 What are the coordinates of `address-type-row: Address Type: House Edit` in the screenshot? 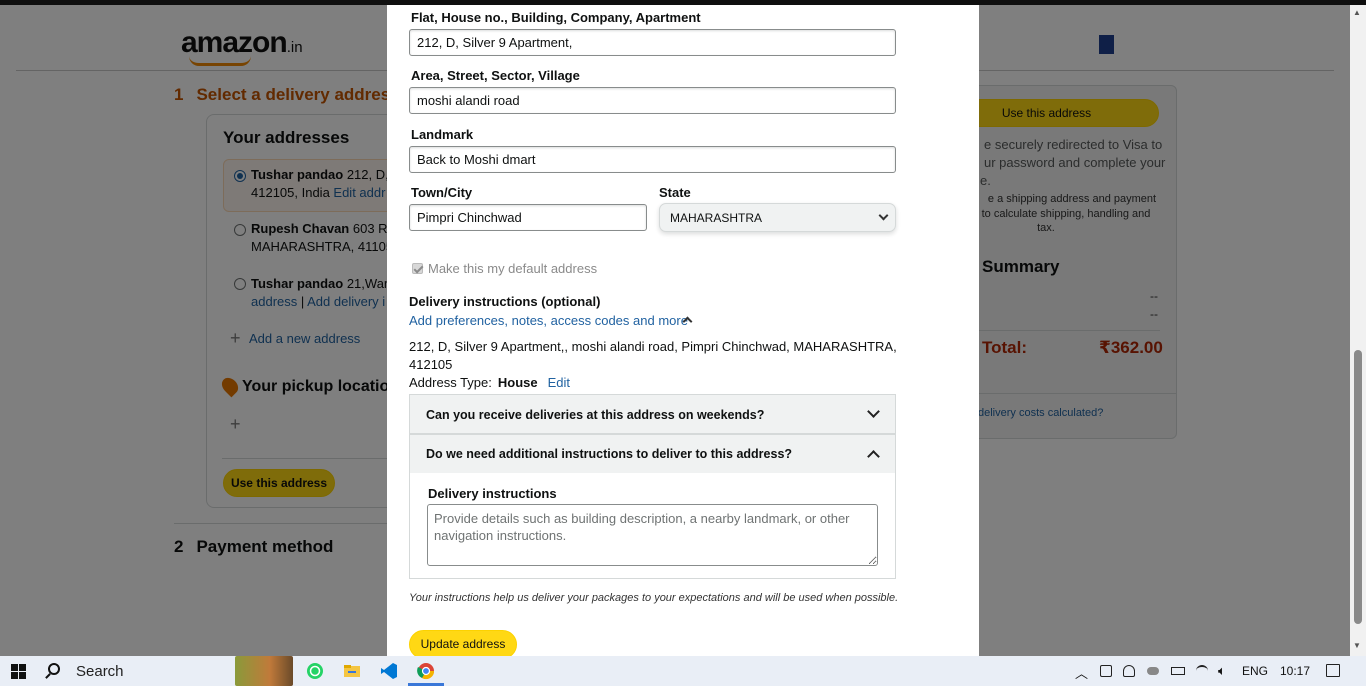 It's located at (490, 382).